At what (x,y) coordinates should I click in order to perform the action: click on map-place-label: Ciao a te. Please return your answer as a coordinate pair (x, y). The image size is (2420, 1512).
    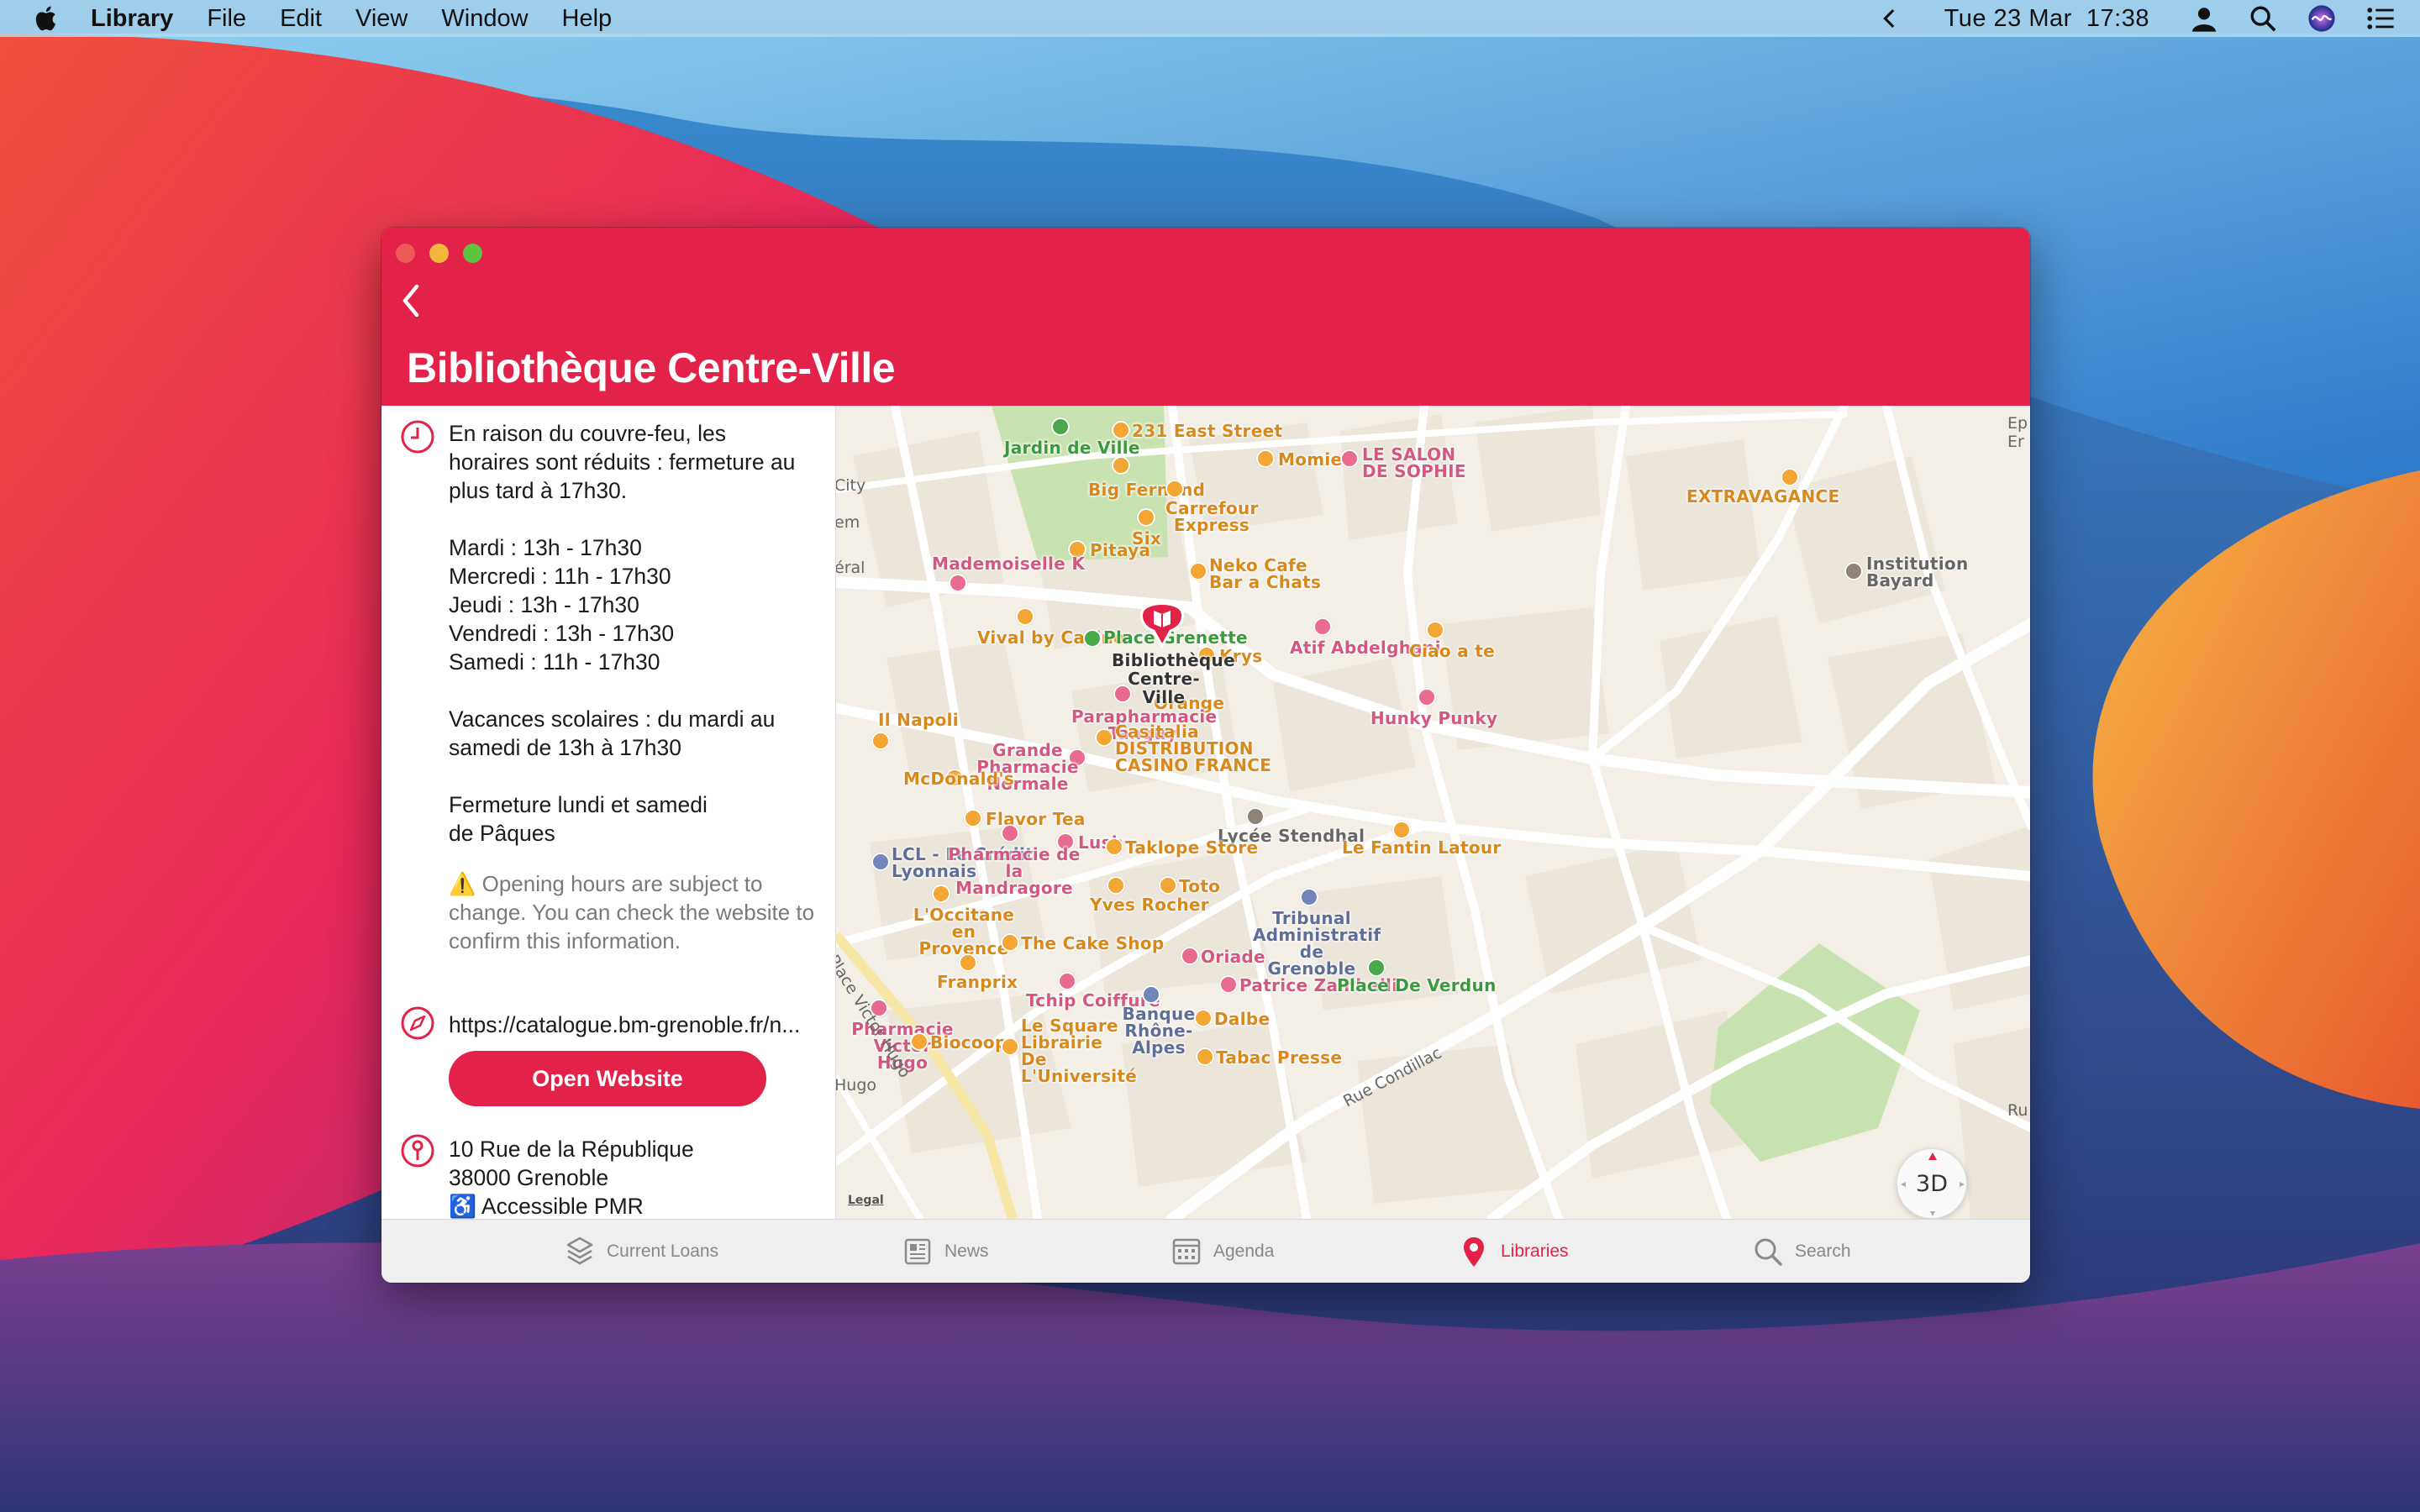
    Looking at the image, I should click on (1452, 651).